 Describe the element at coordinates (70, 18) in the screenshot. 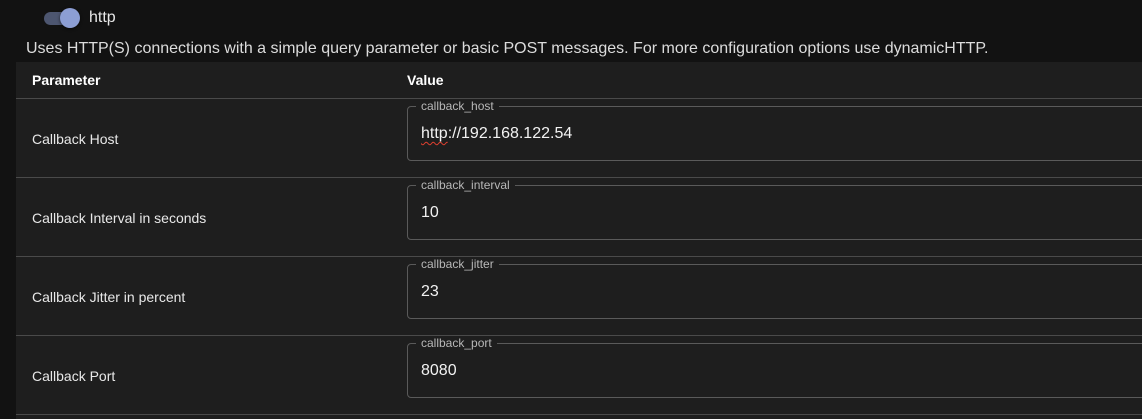

I see `switch-thumb` at that location.